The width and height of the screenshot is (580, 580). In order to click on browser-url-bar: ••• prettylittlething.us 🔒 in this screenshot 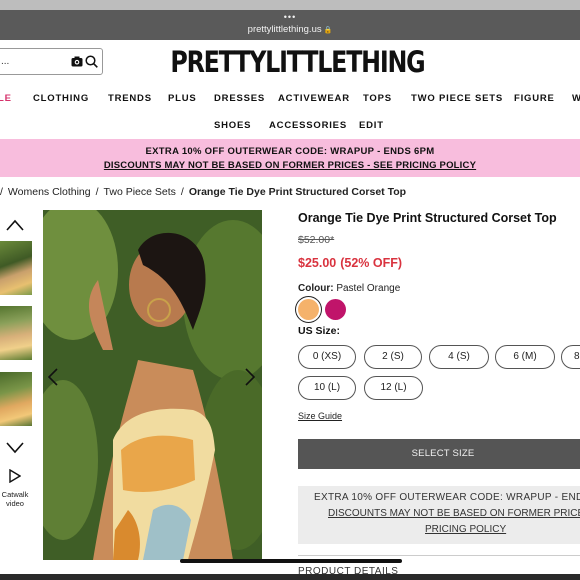, I will do `click(290, 25)`.